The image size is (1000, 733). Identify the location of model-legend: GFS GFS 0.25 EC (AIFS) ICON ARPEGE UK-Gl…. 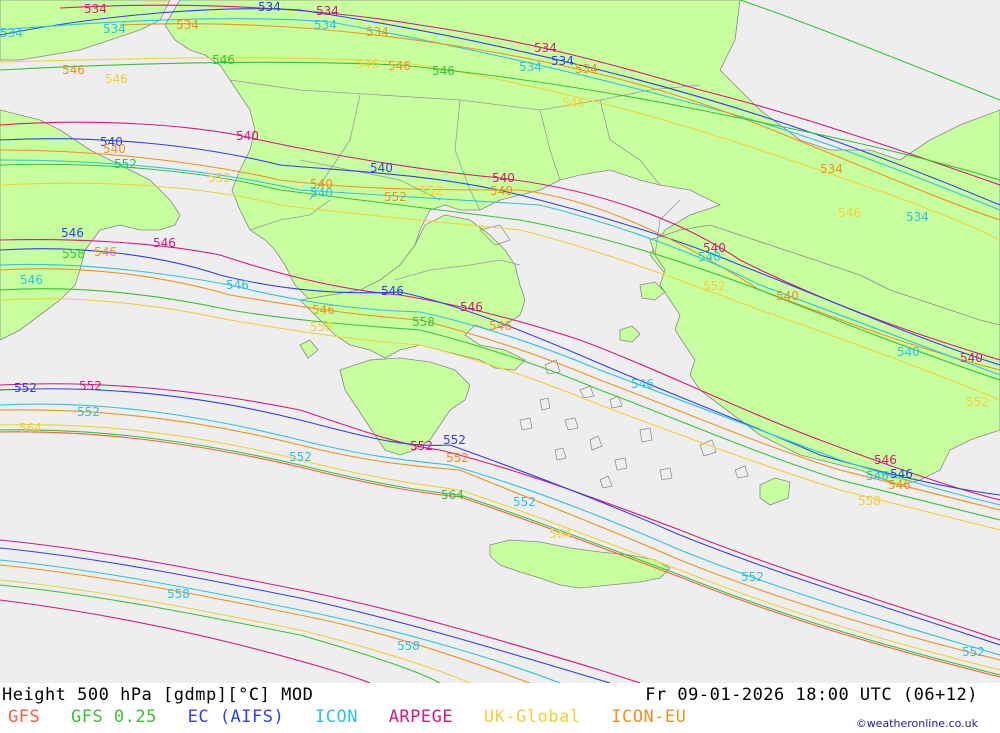
(357, 717).